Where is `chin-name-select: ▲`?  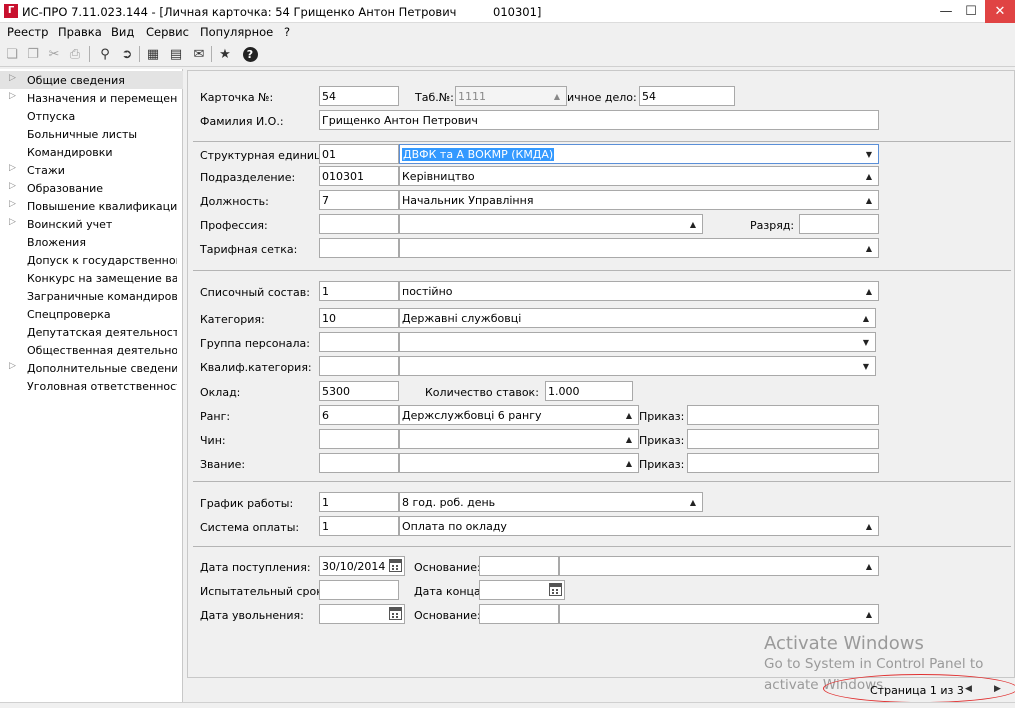 chin-name-select: ▲ is located at coordinates (519, 439).